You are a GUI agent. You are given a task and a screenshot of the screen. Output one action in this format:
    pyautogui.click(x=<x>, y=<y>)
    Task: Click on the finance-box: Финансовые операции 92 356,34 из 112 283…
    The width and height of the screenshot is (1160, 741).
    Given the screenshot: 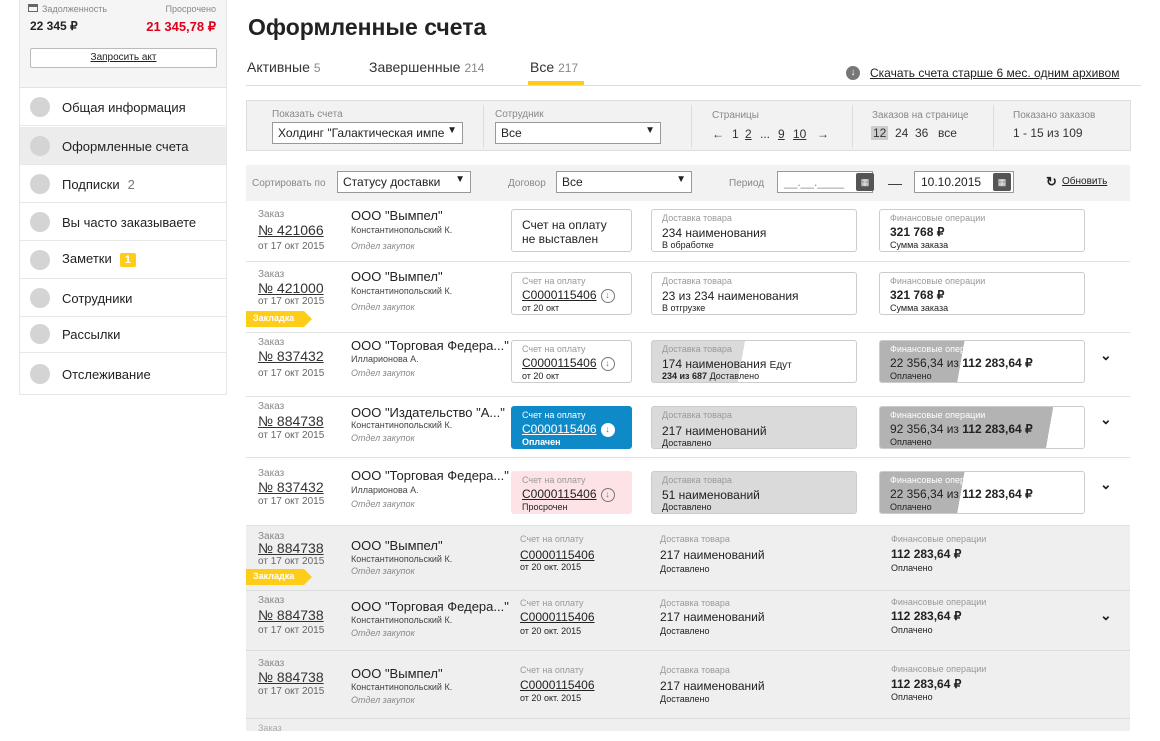 What is the action you would take?
    pyautogui.click(x=982, y=427)
    